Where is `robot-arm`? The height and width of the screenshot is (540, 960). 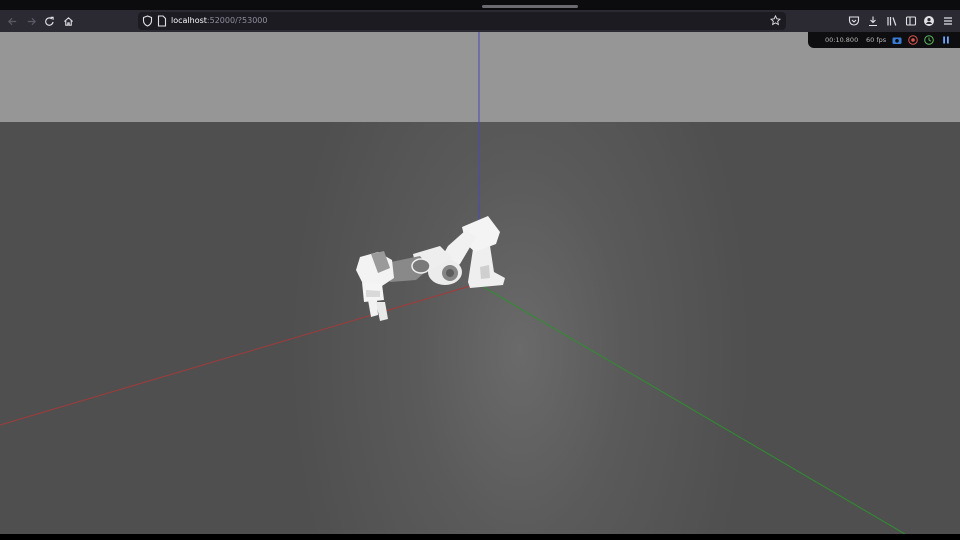 robot-arm is located at coordinates (430, 268).